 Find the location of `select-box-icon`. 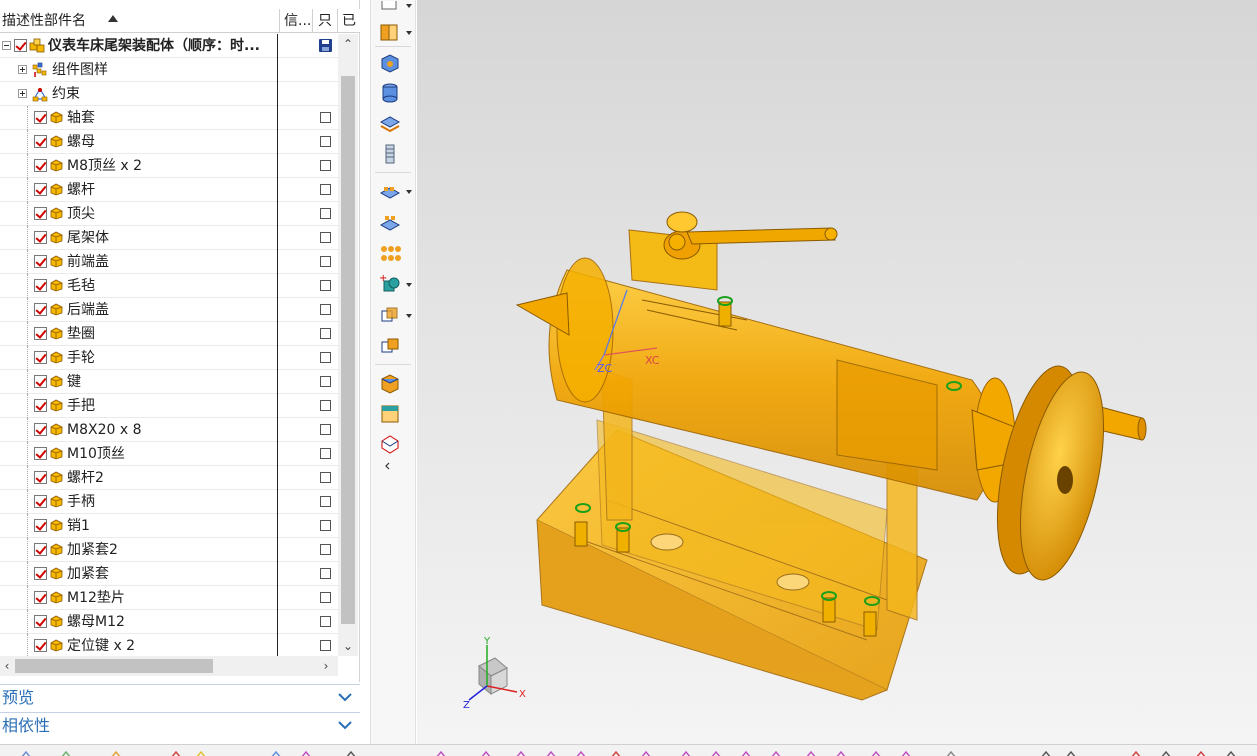

select-box-icon is located at coordinates (390, 5).